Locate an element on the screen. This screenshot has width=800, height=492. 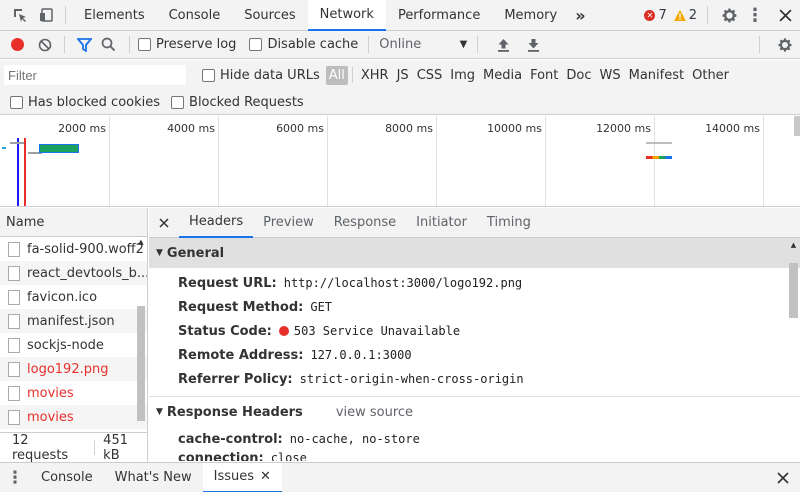
error-counter: ✕ 7 is located at coordinates (655, 15).